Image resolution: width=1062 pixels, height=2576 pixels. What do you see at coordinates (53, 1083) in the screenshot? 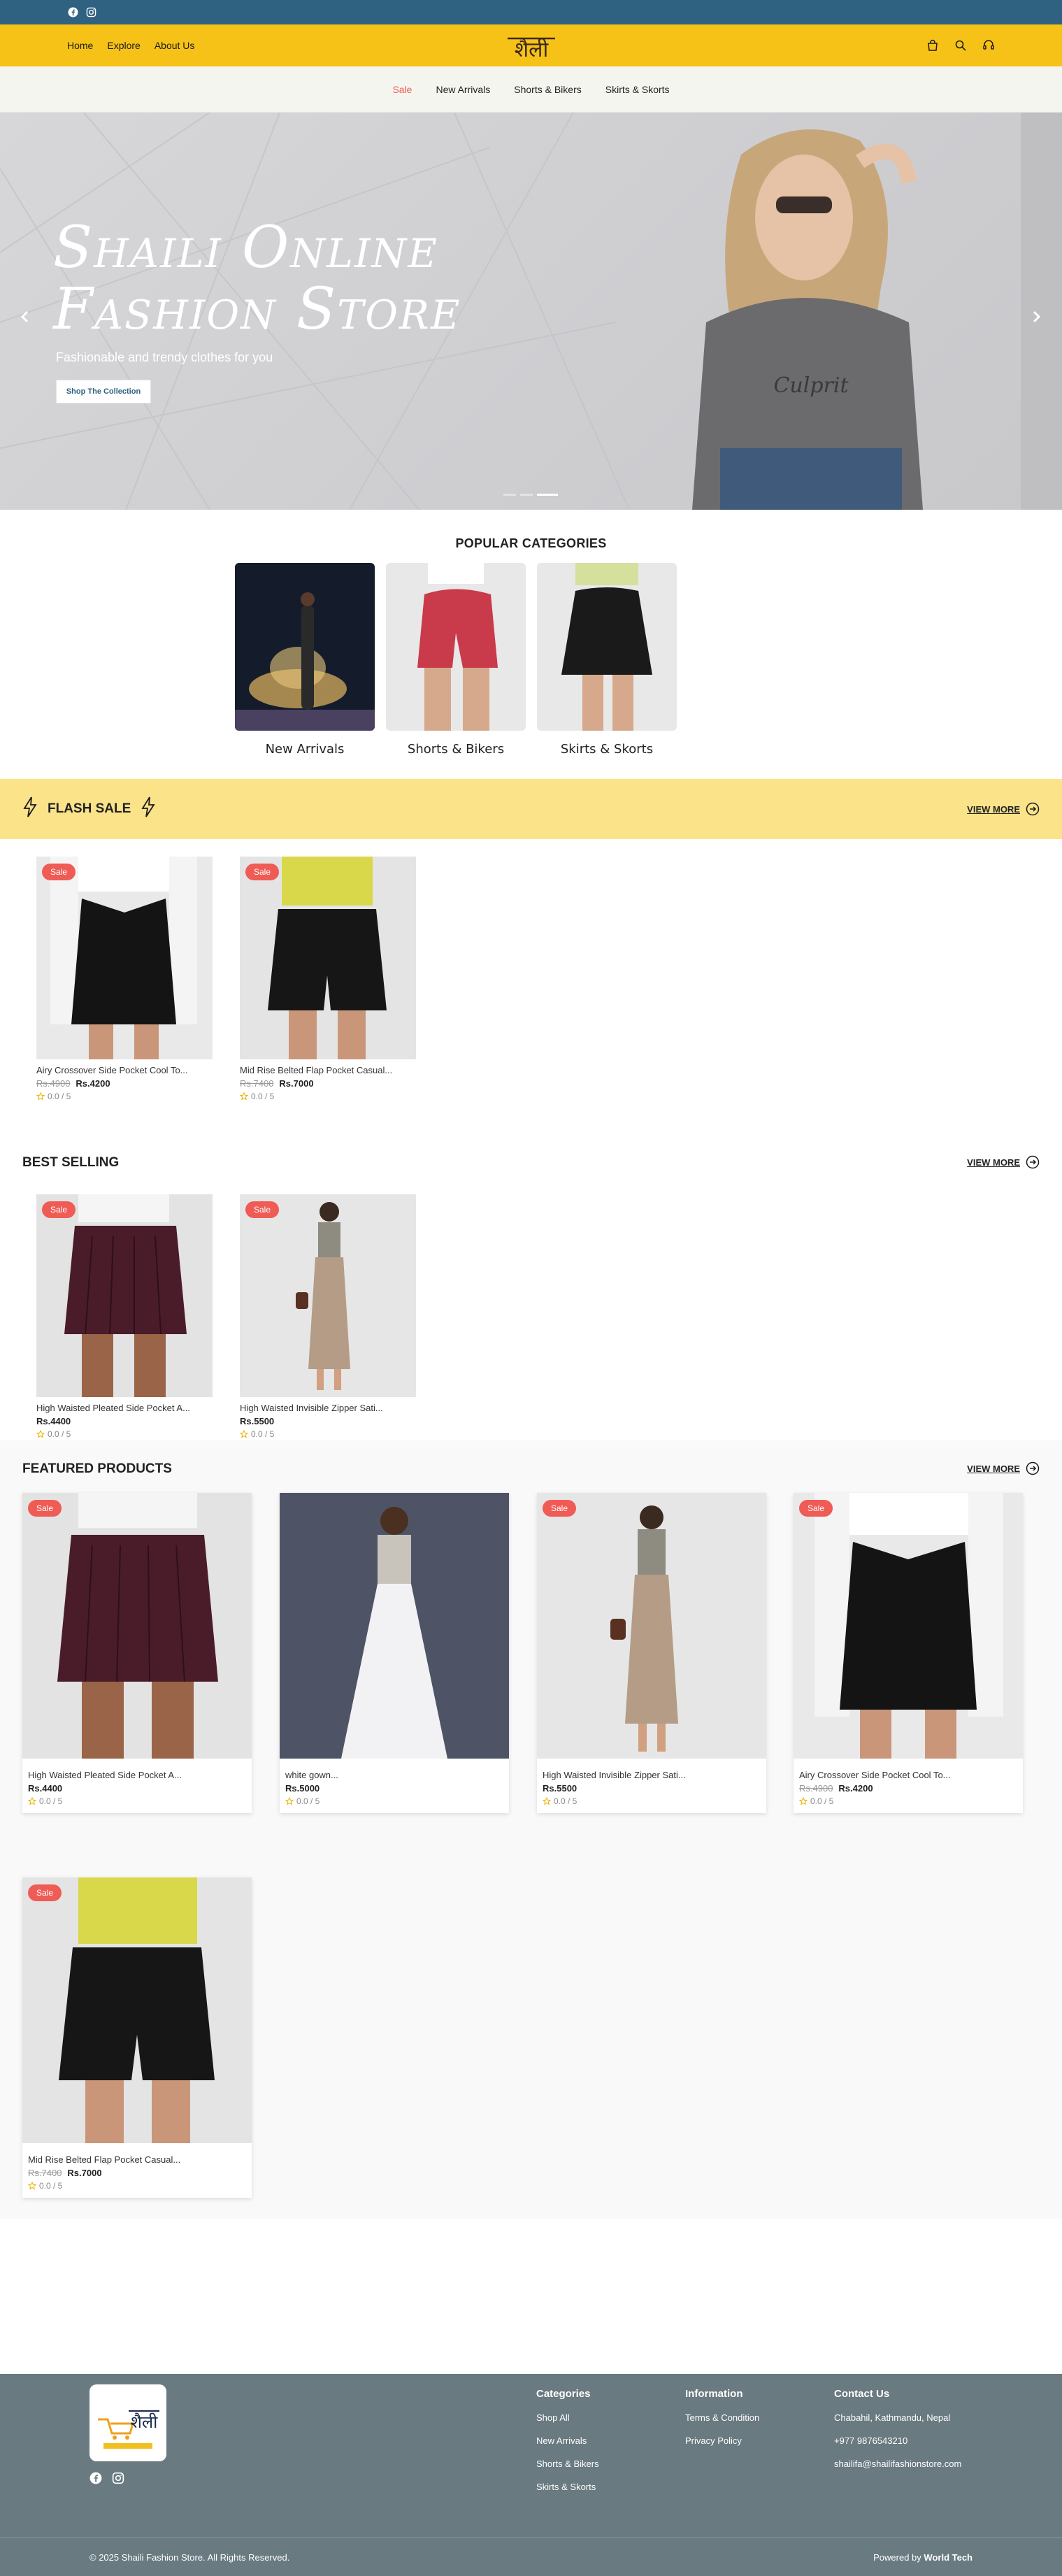
I see `product-old-price: Rs.4900` at bounding box center [53, 1083].